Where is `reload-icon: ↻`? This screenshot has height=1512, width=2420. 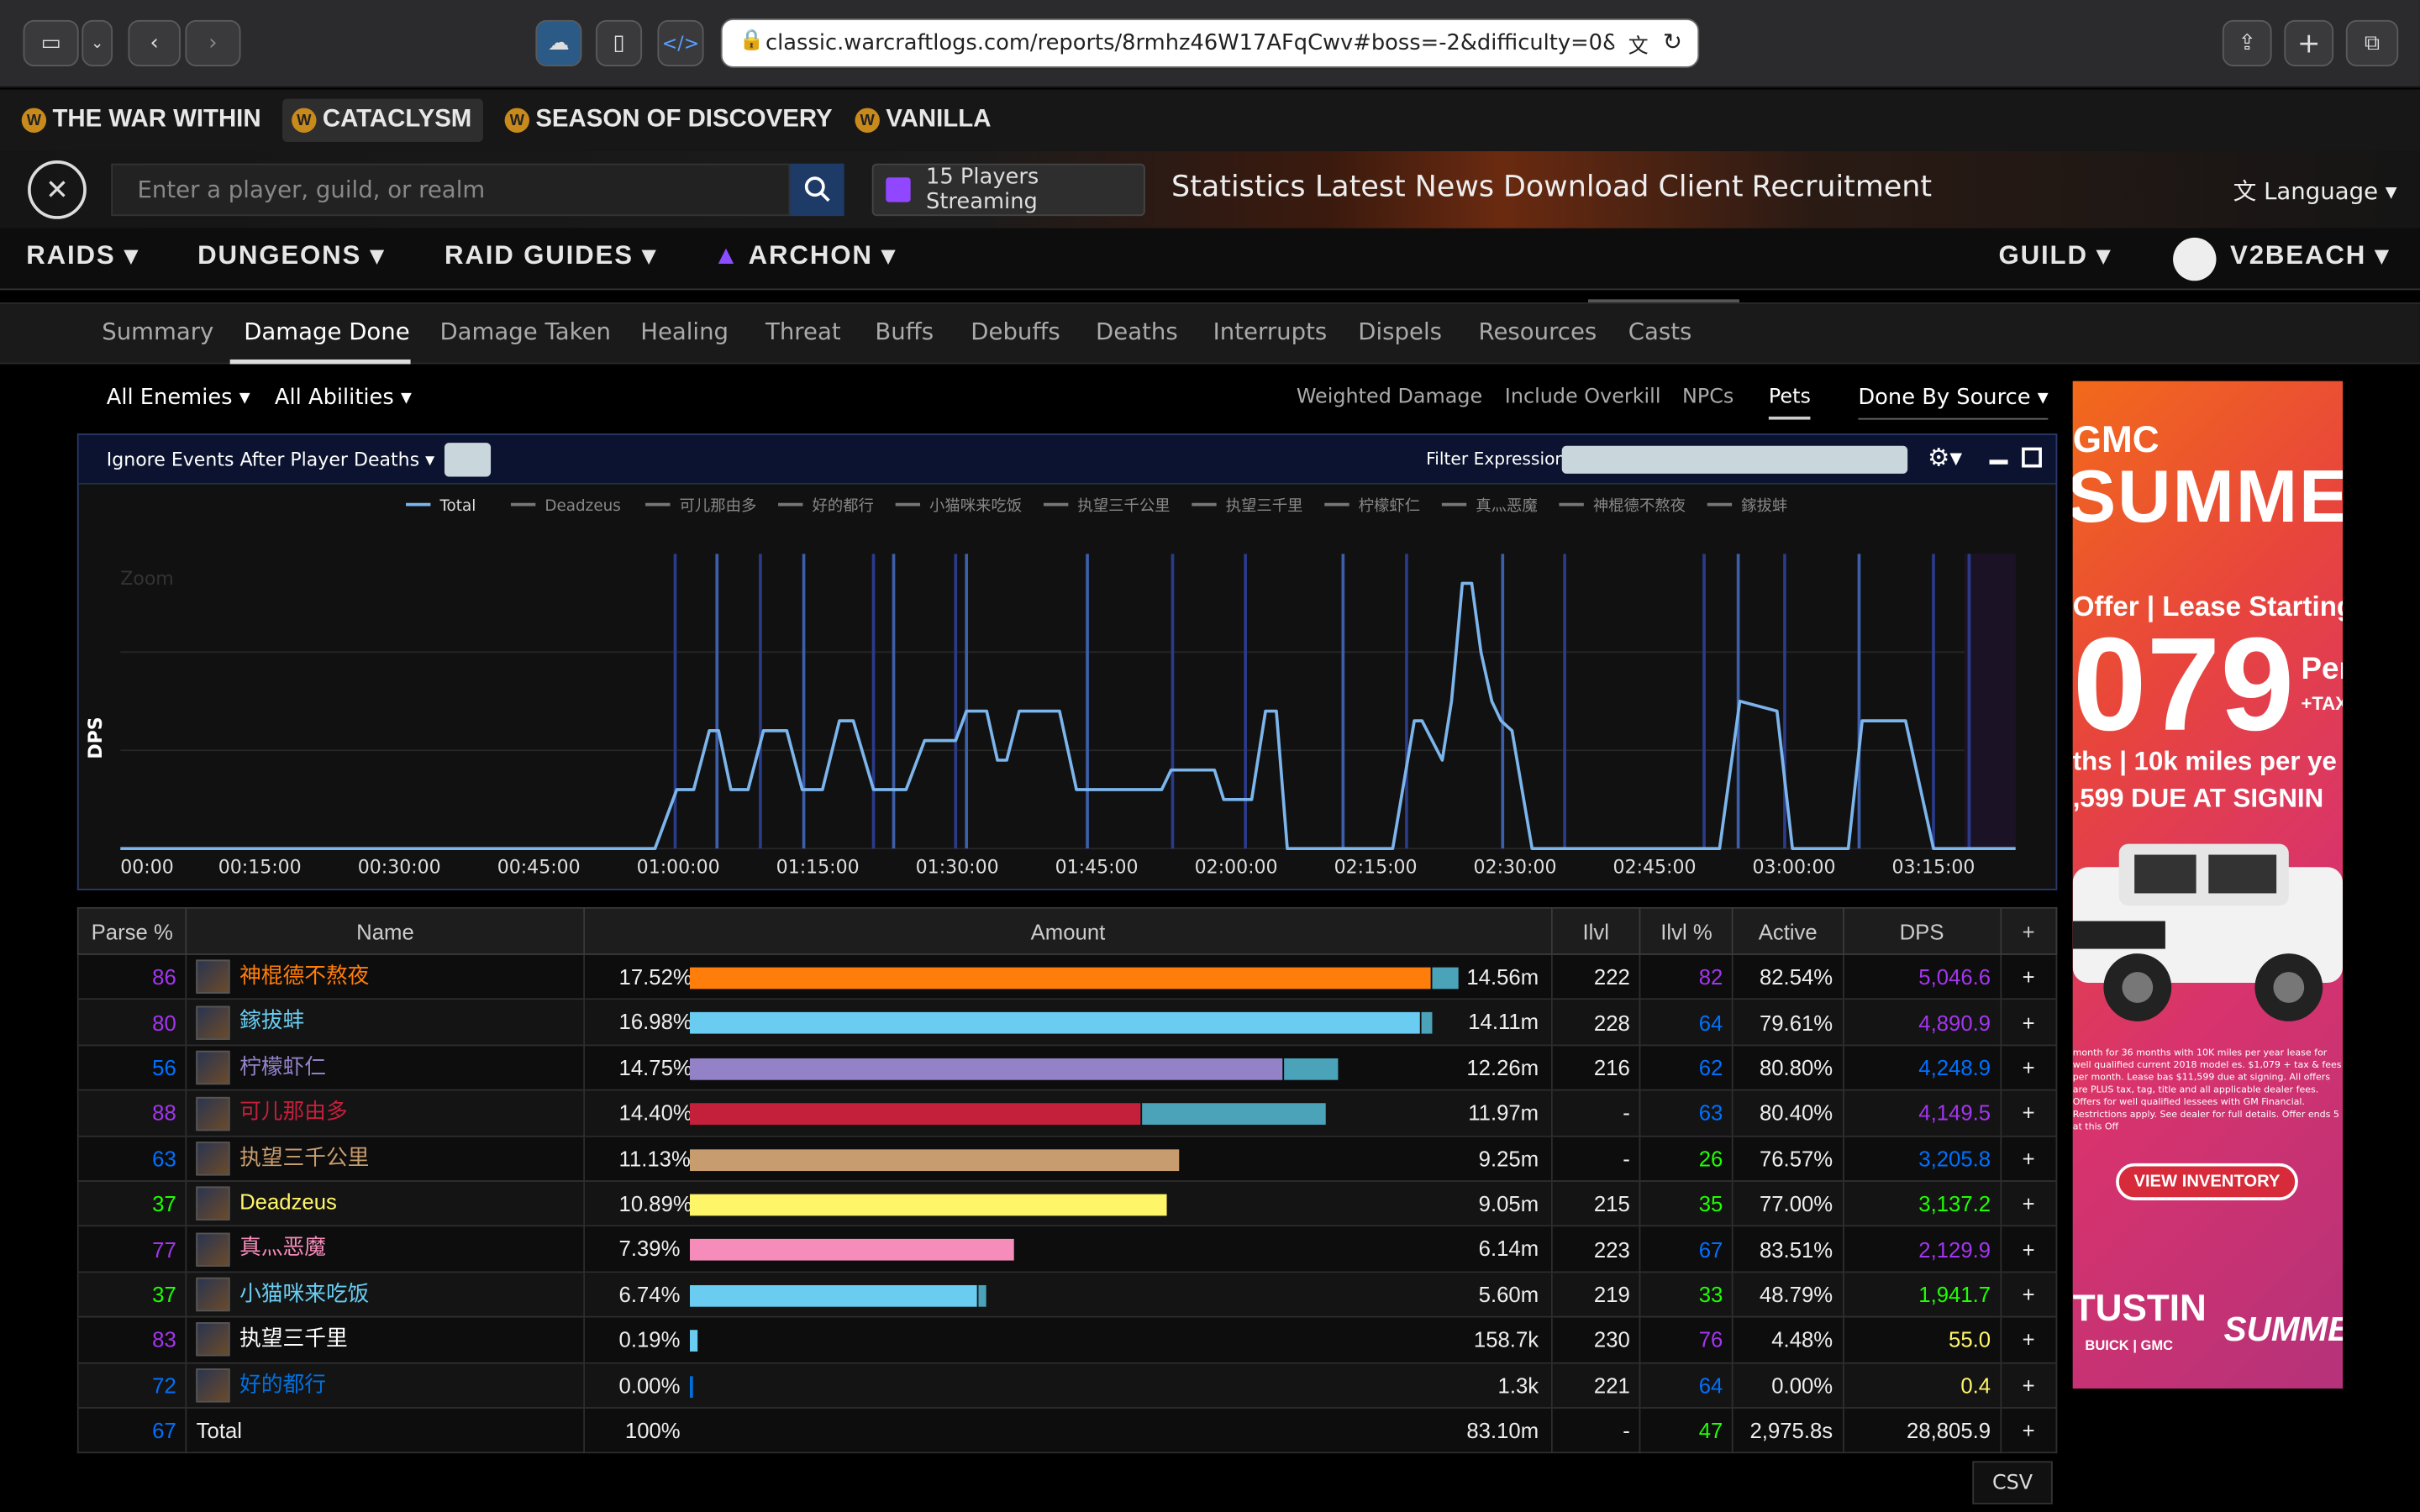 reload-icon: ↻ is located at coordinates (1673, 41).